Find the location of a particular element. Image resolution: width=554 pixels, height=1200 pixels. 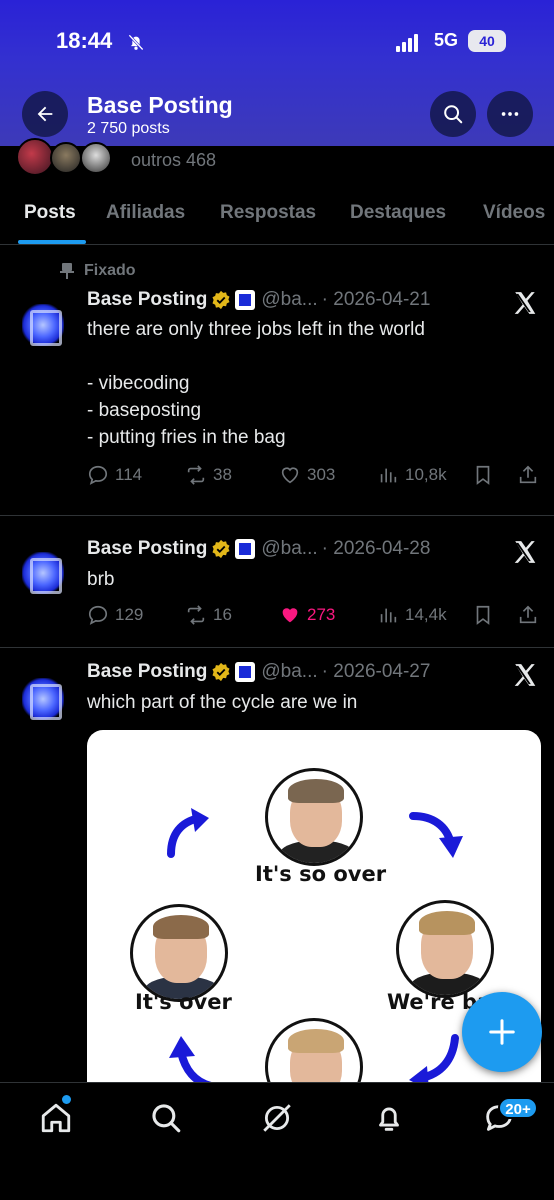

reply-icon is located at coordinates (98, 475).